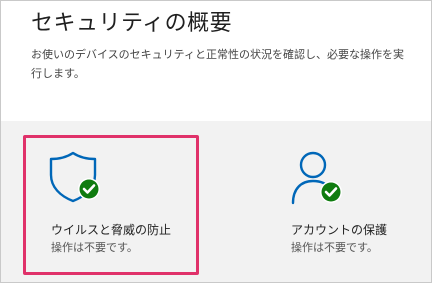  Describe the element at coordinates (132, 23) in the screenshot. I see `page-title: セキュリティの概要` at that location.